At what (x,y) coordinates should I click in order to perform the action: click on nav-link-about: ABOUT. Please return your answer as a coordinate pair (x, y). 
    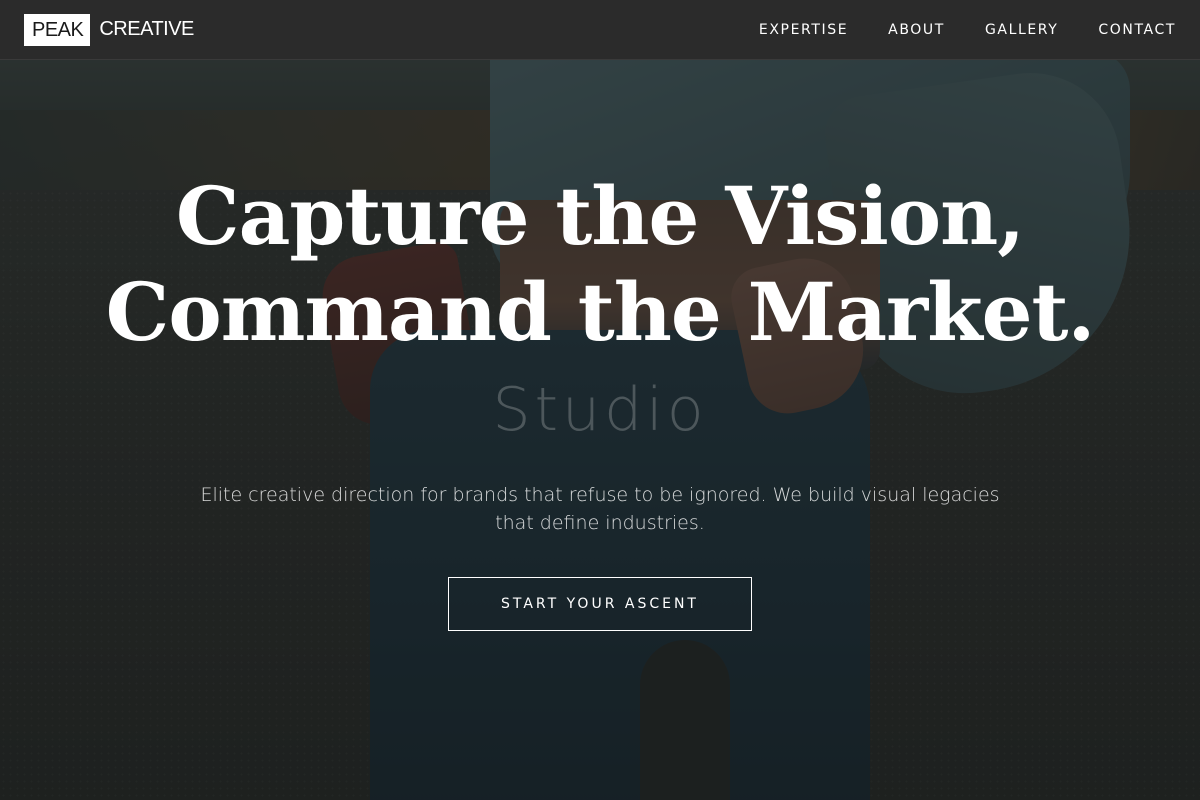
    Looking at the image, I should click on (916, 30).